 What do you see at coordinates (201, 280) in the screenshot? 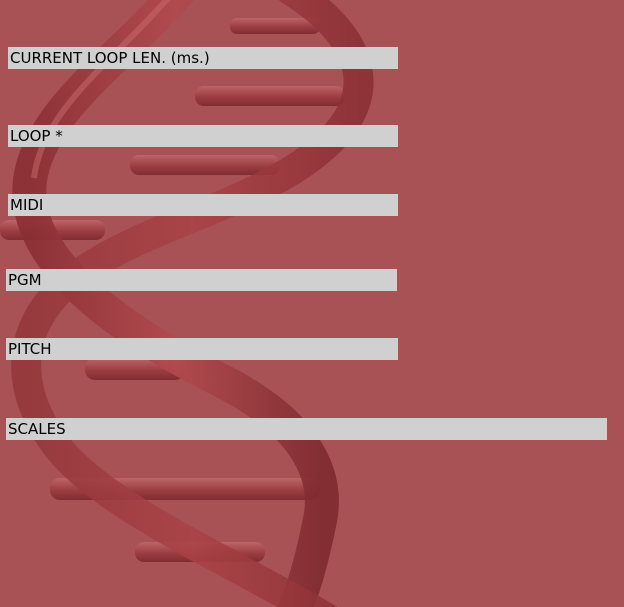
I see `pgm-field: PGM` at bounding box center [201, 280].